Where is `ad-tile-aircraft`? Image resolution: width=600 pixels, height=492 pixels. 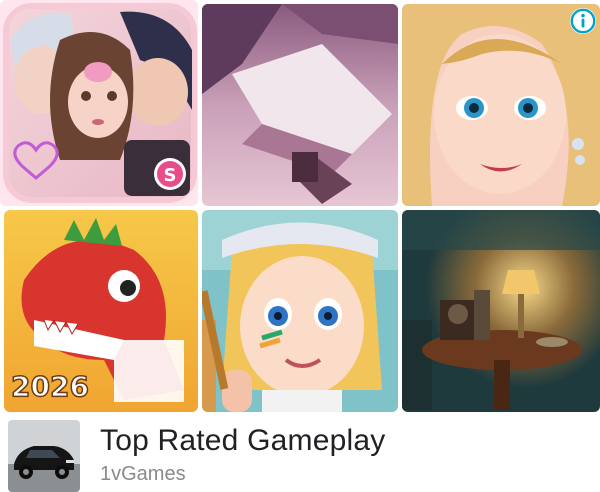 ad-tile-aircraft is located at coordinates (300, 105).